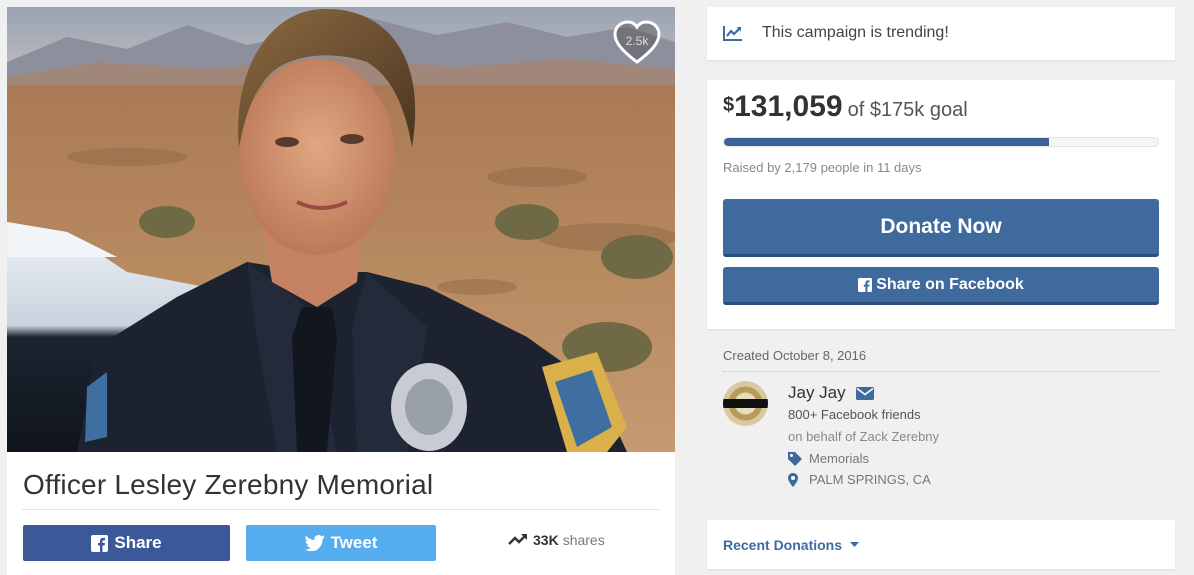 The height and width of the screenshot is (575, 1194). Describe the element at coordinates (354, 542) in the screenshot. I see `tweet-button-label: Tweet` at that location.